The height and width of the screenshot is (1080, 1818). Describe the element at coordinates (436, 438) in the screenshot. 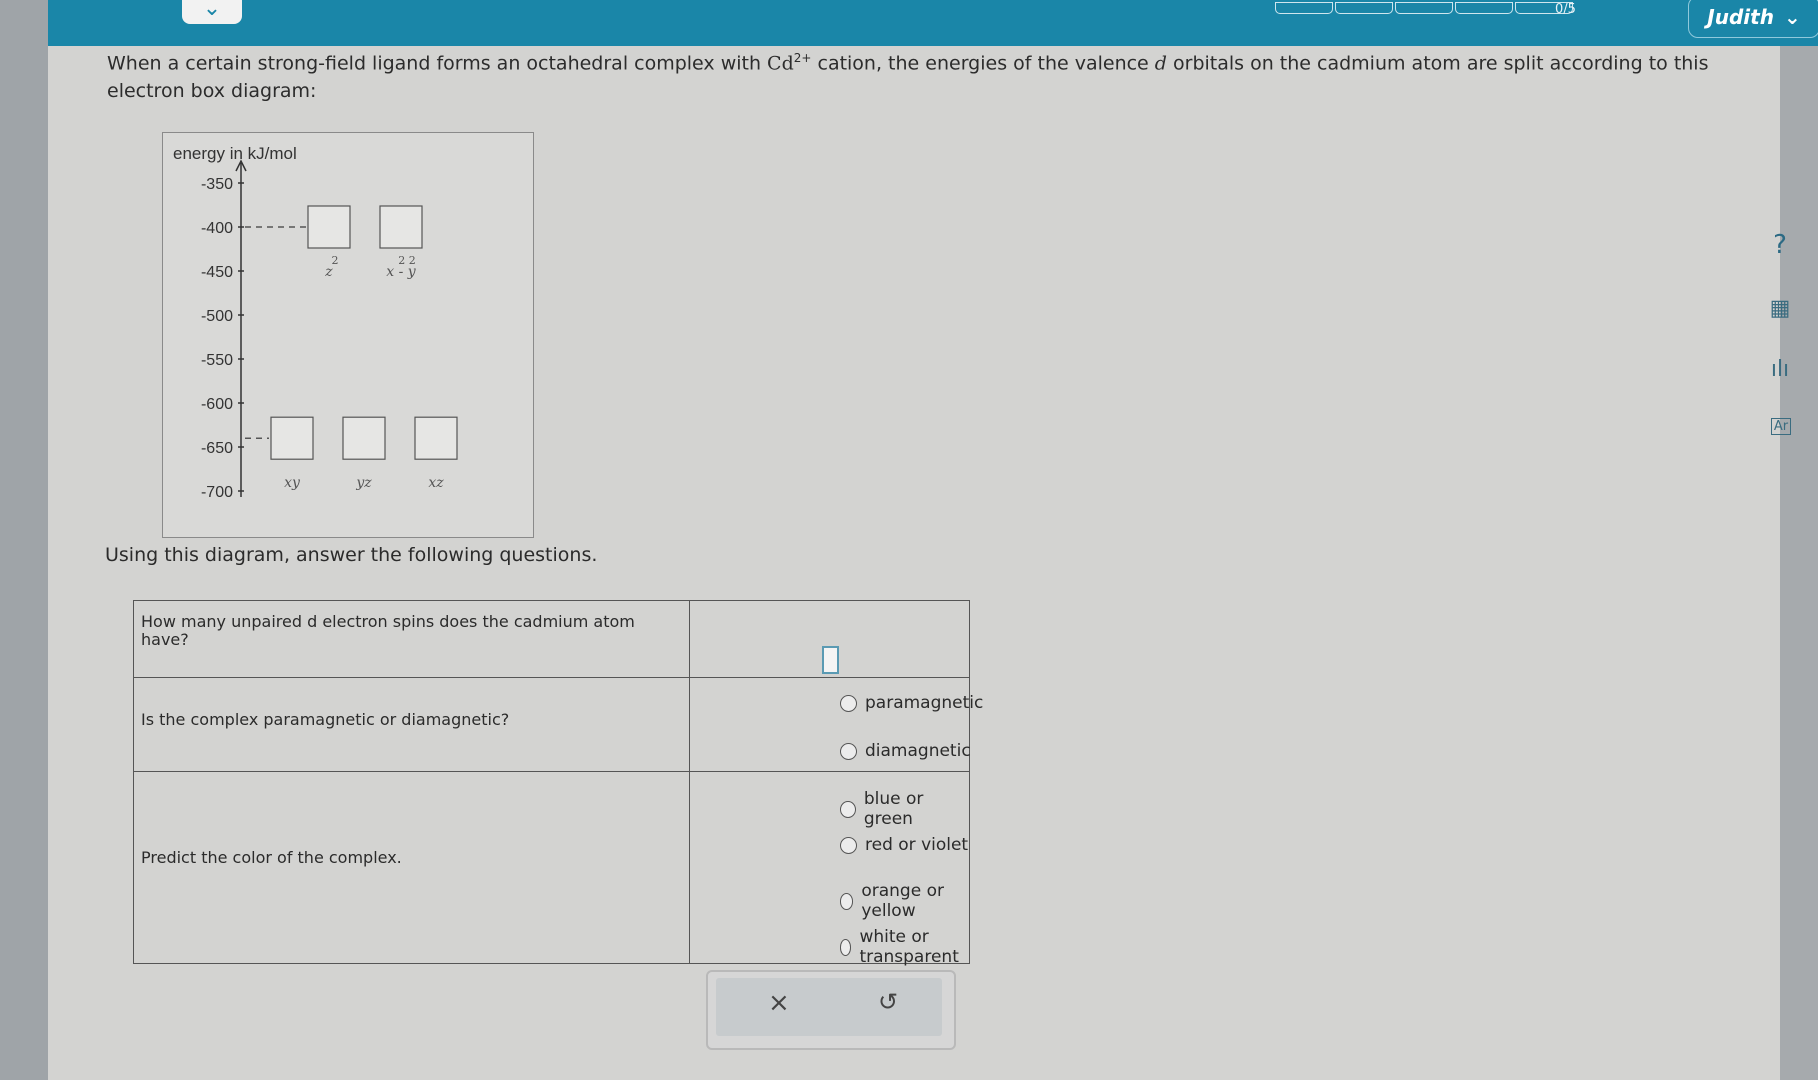

I see `orbital-box-xz` at that location.